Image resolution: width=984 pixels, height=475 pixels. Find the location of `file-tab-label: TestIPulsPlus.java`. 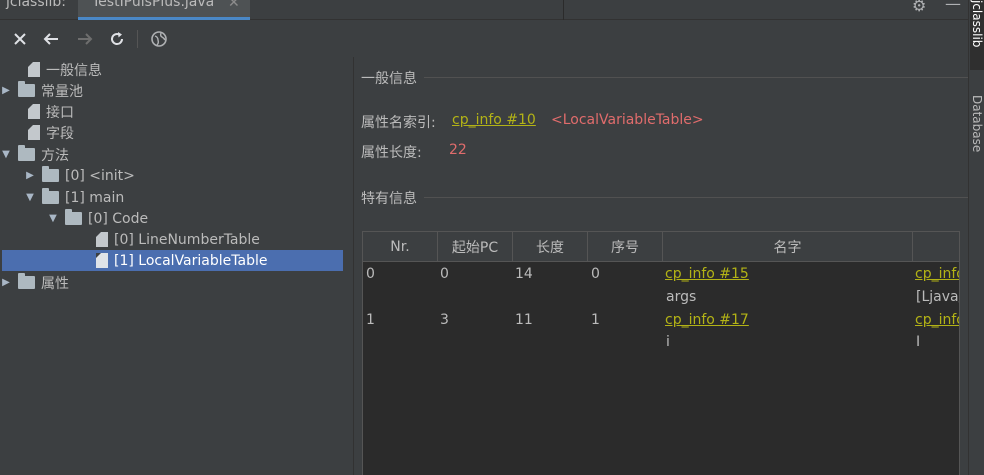

file-tab-label: TestIPulsPlus.java is located at coordinates (153, 5).